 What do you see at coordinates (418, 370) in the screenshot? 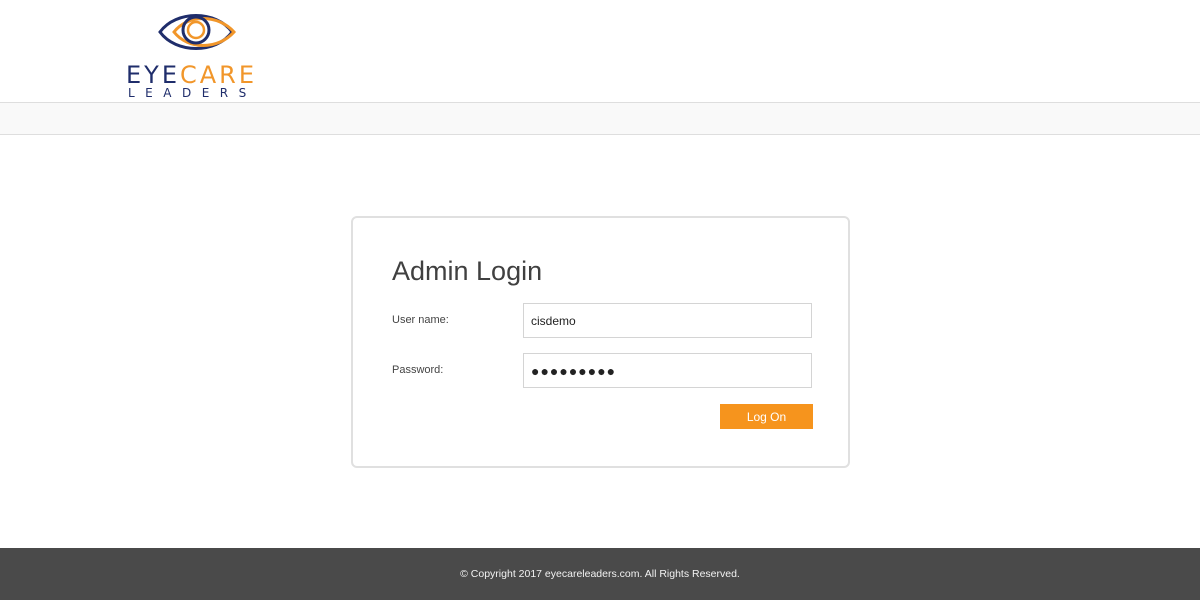
I see `password-label: Password:` at bounding box center [418, 370].